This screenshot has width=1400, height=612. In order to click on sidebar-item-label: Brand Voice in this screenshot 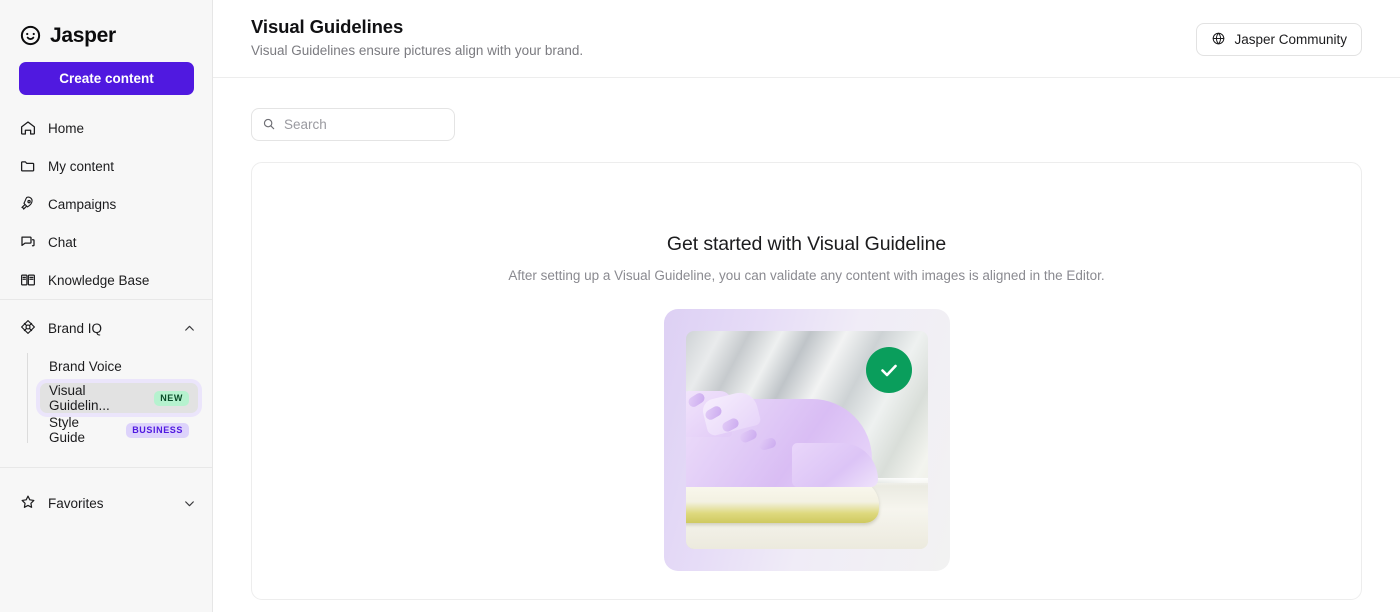, I will do `click(85, 366)`.